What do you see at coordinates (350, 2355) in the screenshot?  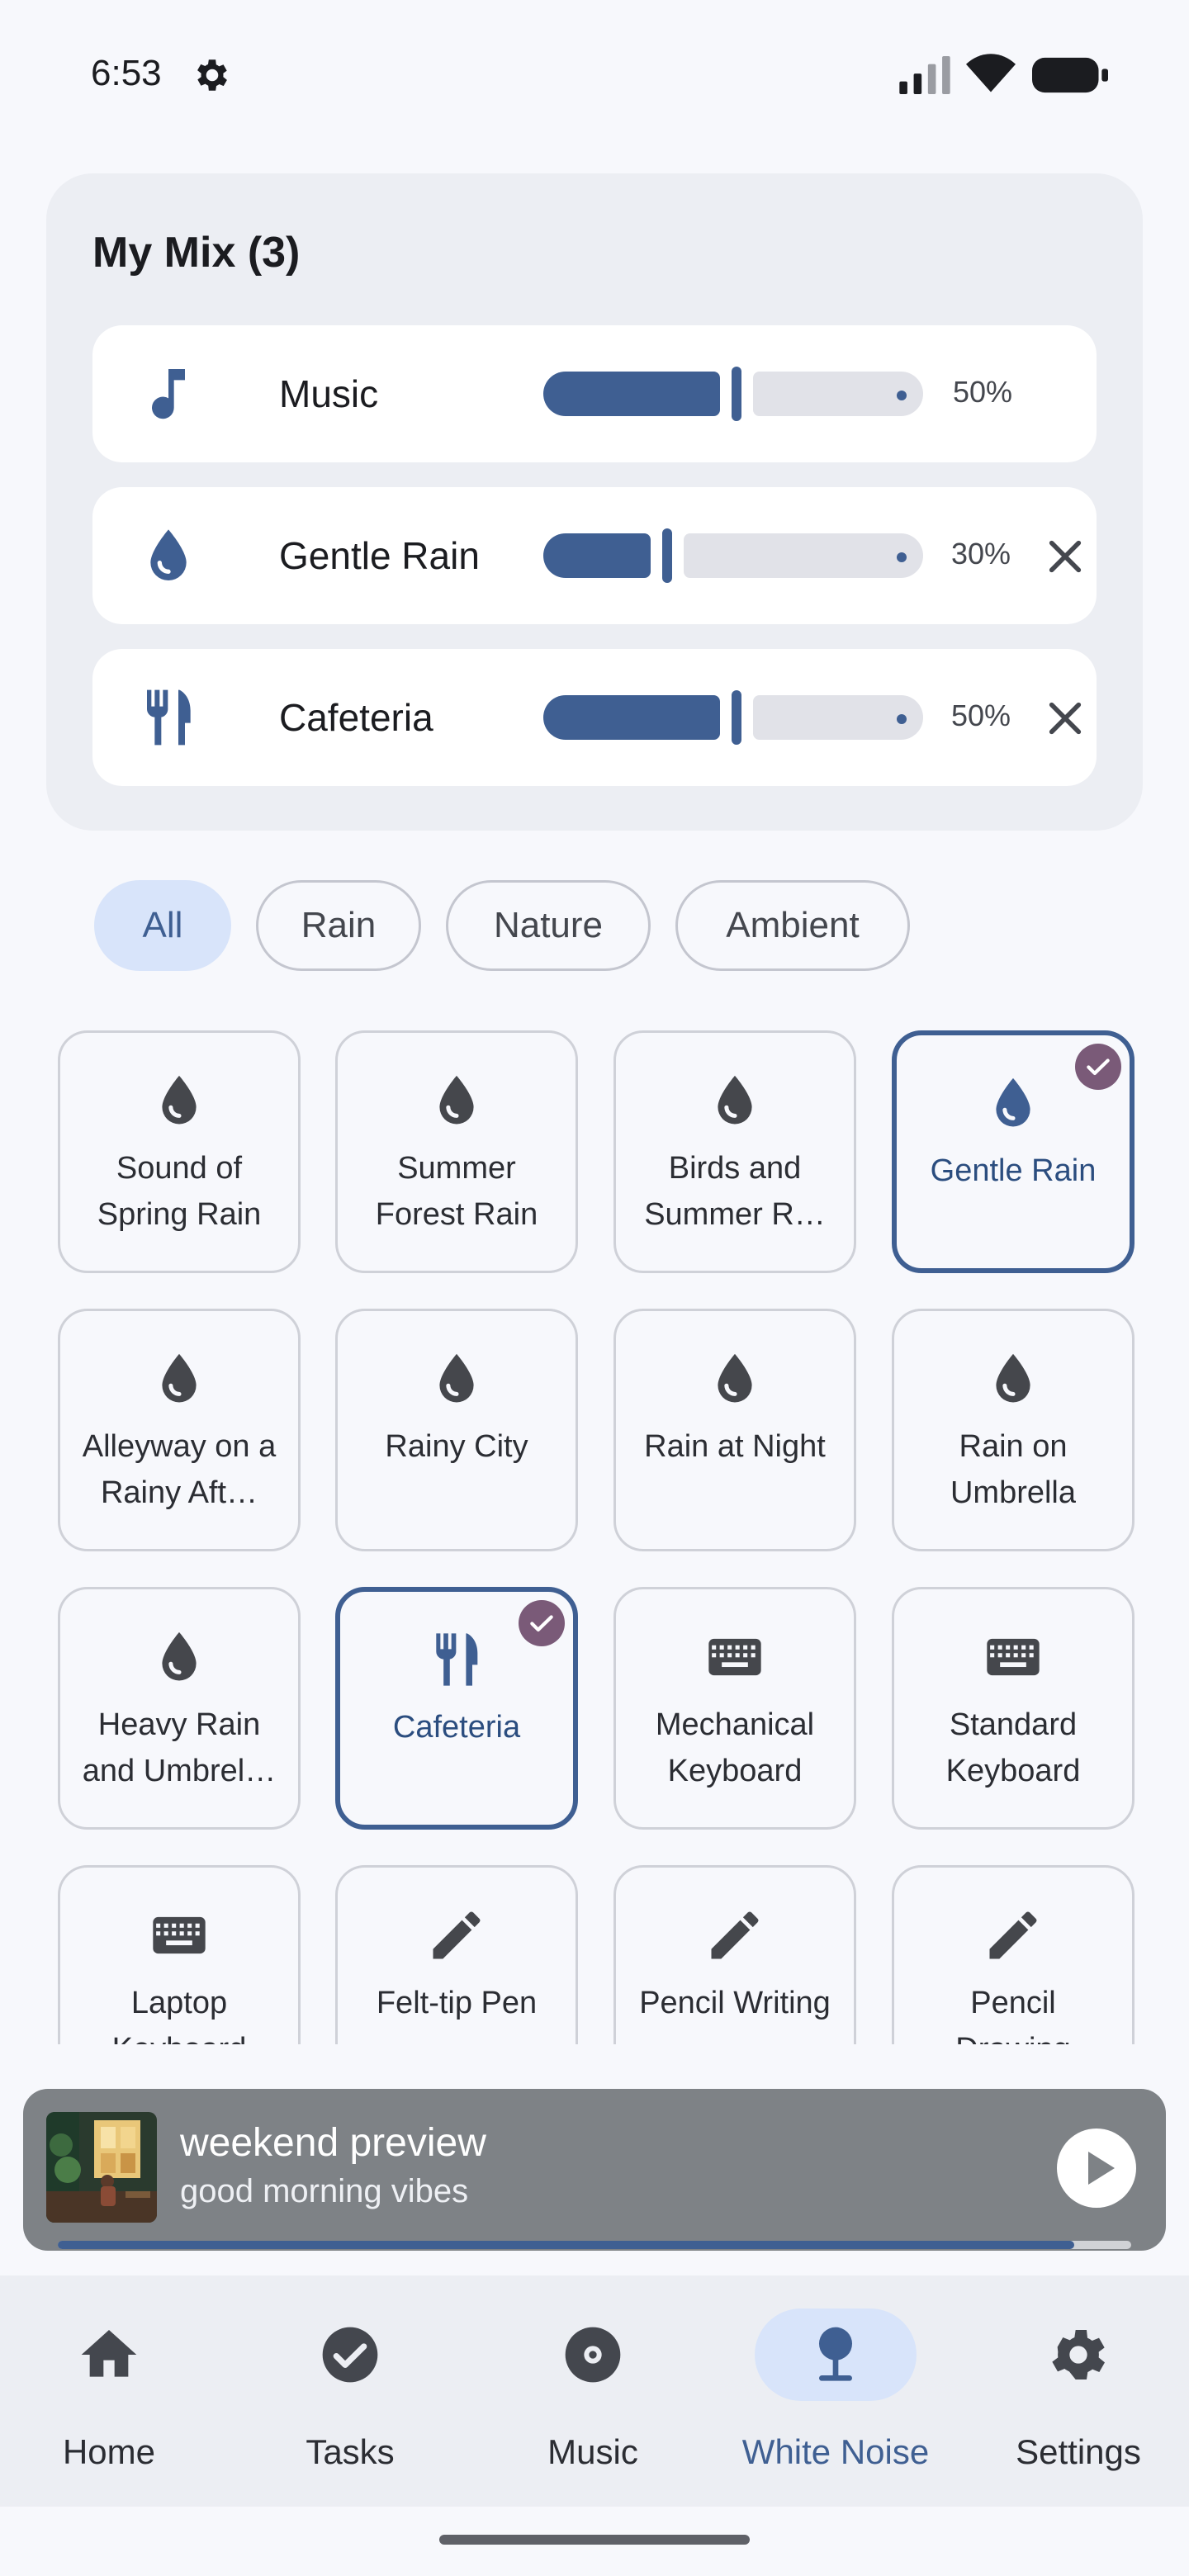 I see `check-circle-icon` at bounding box center [350, 2355].